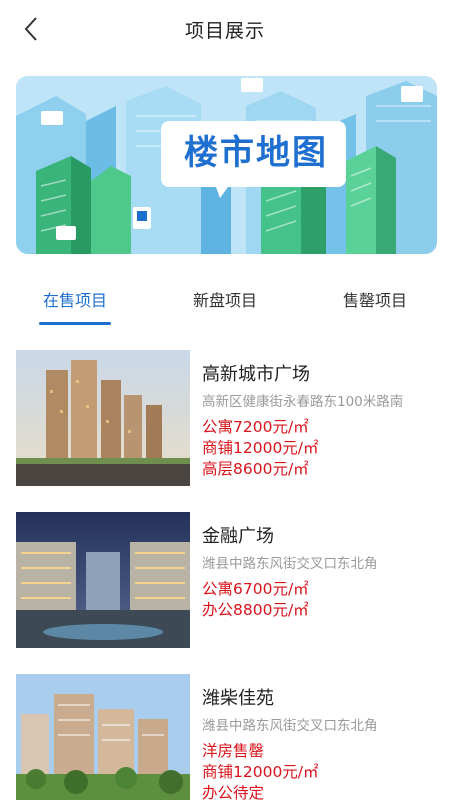 This screenshot has width=450, height=800. What do you see at coordinates (75, 305) in the screenshot?
I see `tab-on-sale: 在售项目` at bounding box center [75, 305].